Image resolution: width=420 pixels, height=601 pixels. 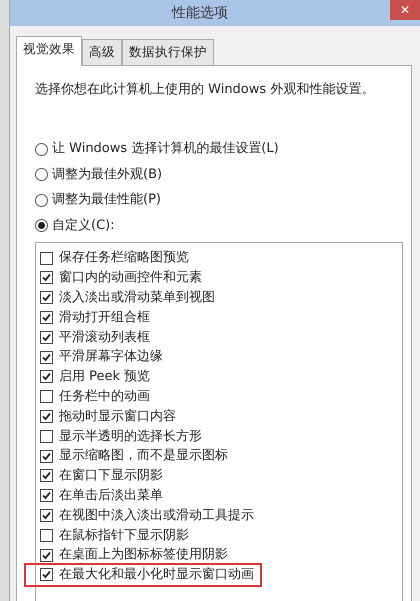 What do you see at coordinates (83, 225) in the screenshot?
I see `radio-label: 自定义(C):` at bounding box center [83, 225].